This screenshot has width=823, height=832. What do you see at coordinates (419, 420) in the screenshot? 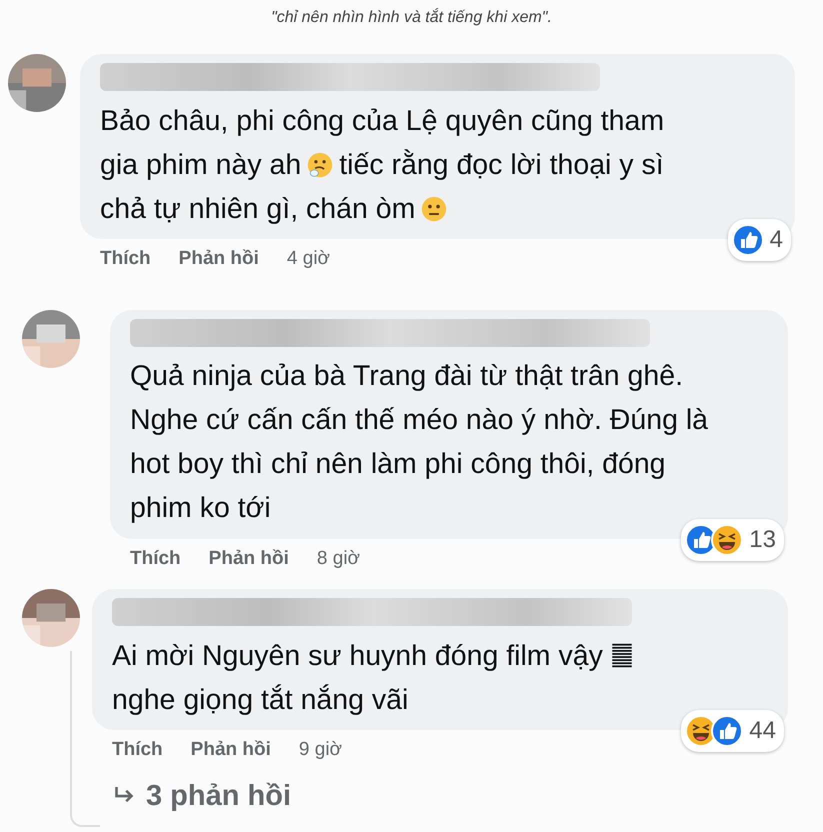
I see `comment-text: Nghe cứ cấn cấn thế méo nào ý nhờ. Đúng là` at bounding box center [419, 420].